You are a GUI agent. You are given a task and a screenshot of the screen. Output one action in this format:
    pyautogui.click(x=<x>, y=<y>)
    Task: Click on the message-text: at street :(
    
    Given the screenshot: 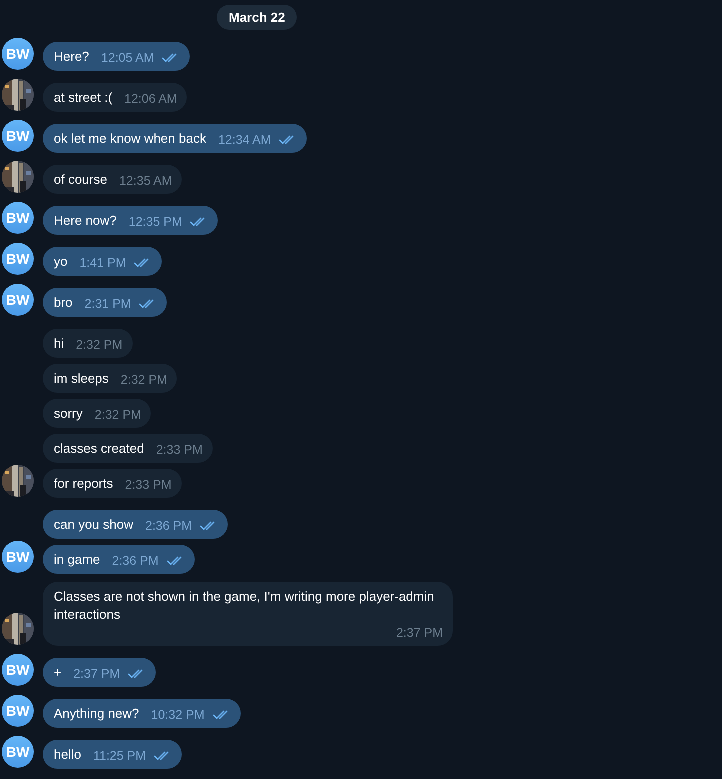 What is the action you would take?
    pyautogui.click(x=83, y=98)
    